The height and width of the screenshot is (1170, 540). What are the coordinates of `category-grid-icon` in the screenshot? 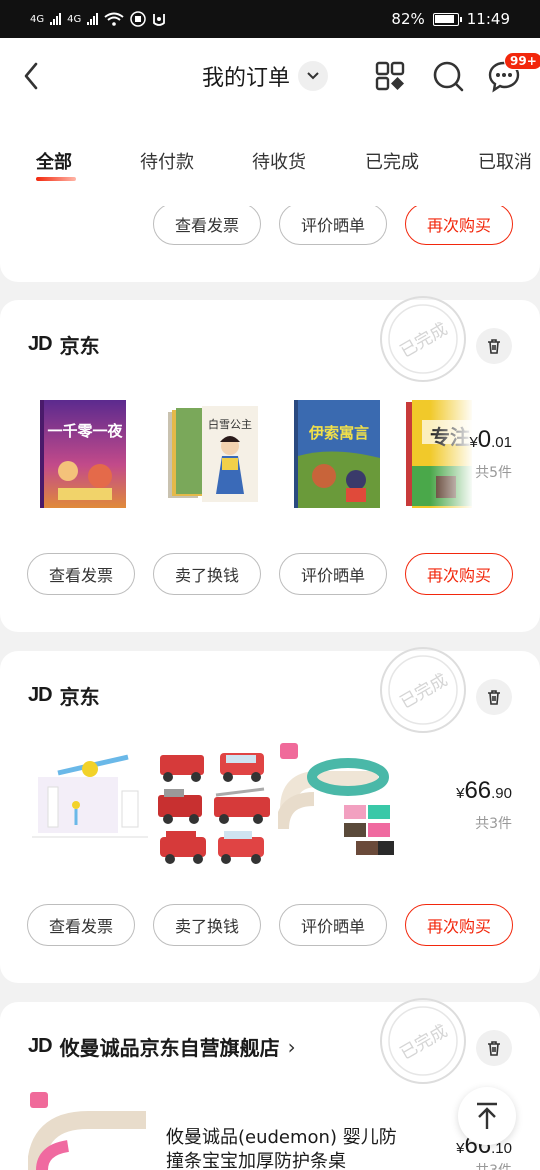 It's located at (390, 76).